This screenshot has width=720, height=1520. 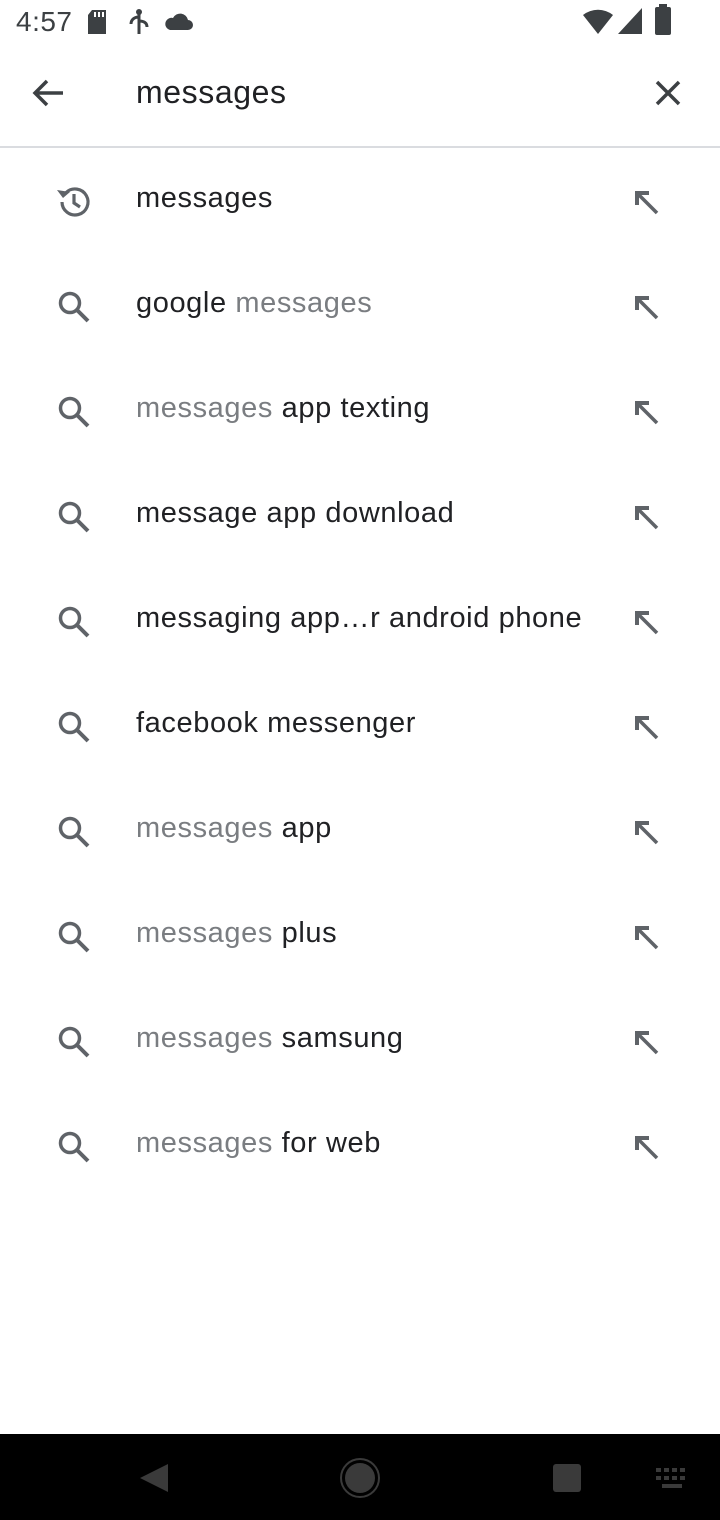 I want to click on suggestion-label-part: messaging app…r android phone, so click(x=359, y=618).